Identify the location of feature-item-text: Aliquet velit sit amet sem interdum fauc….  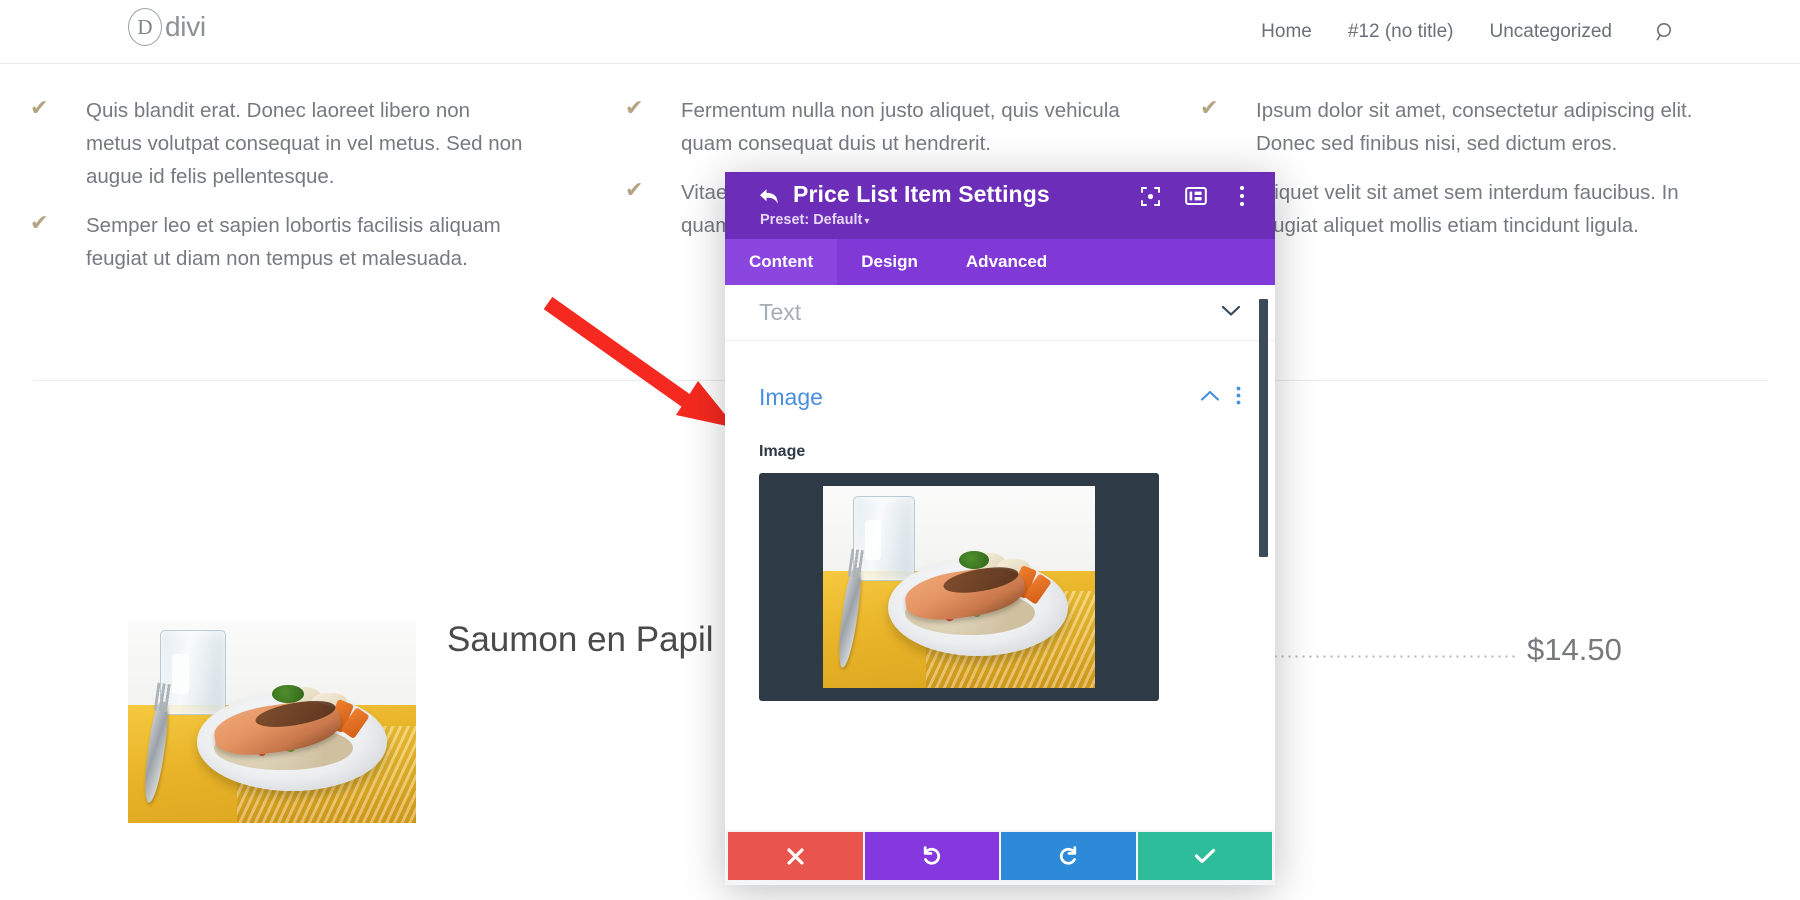
(1467, 209).